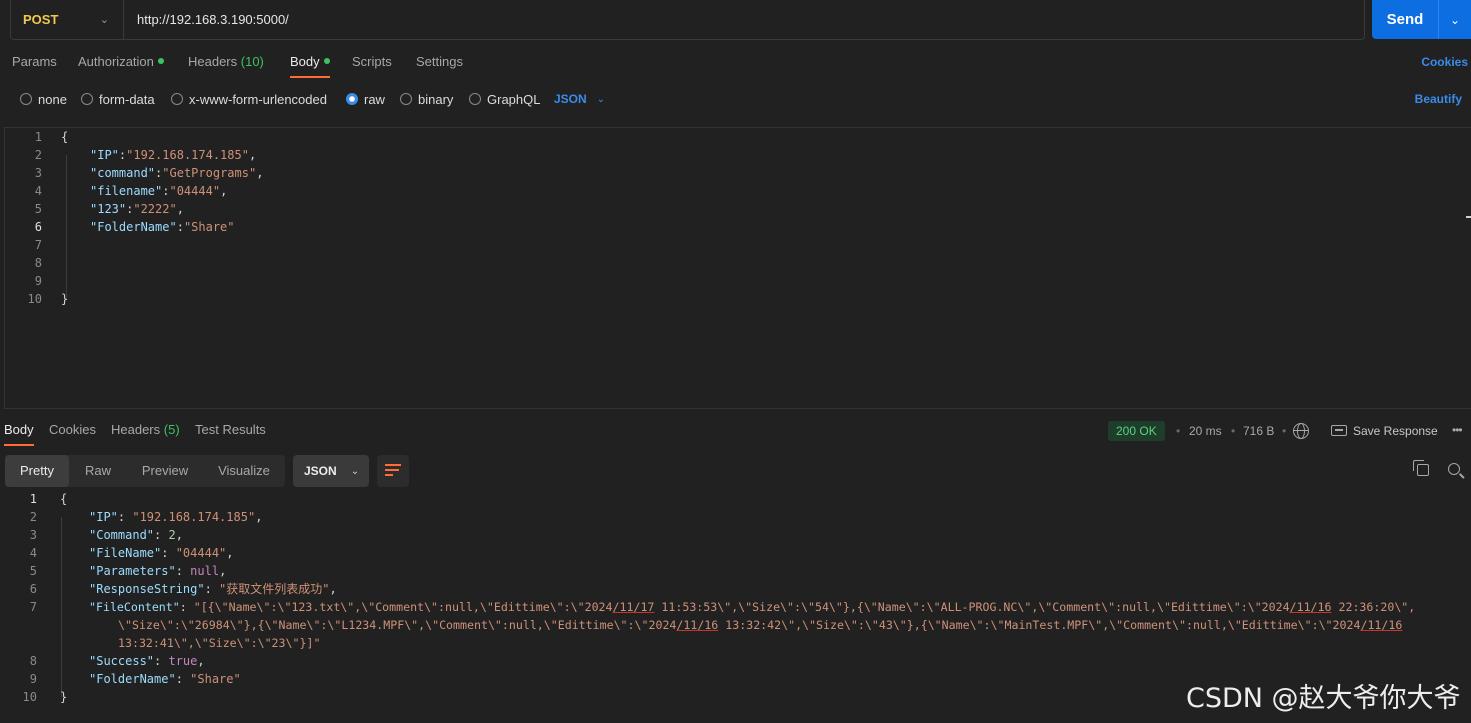 This screenshot has height=723, width=1471. I want to click on wrap-lines-button, so click(393, 471).